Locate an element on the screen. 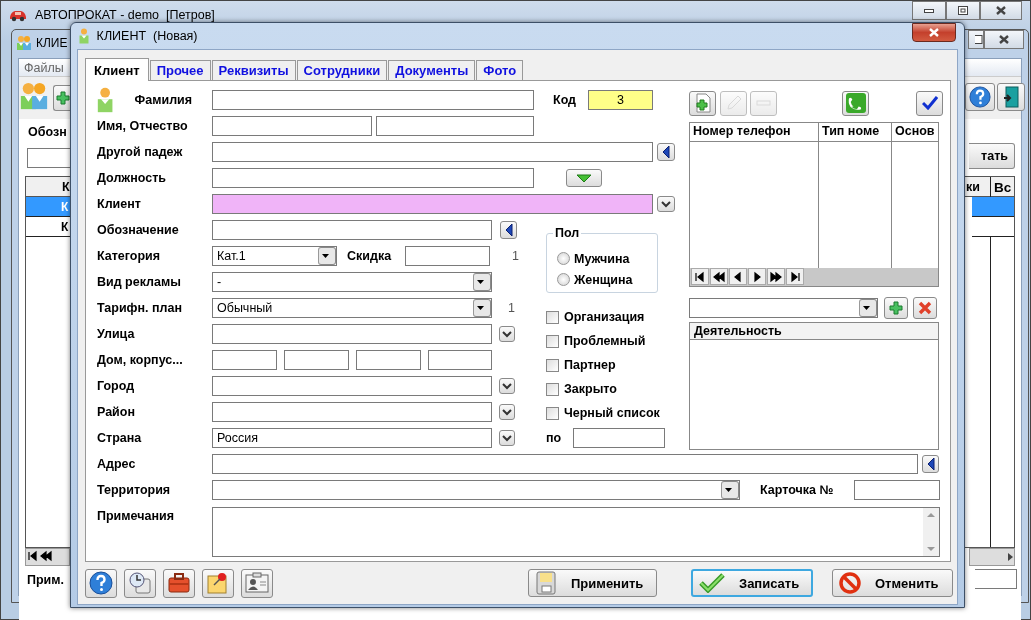  value-text: 1 is located at coordinates (511, 308).